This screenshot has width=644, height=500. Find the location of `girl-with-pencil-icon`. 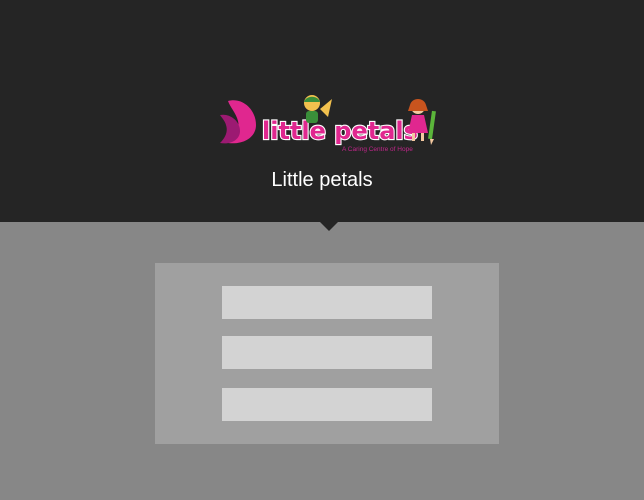

girl-with-pencil-icon is located at coordinates (422, 122).